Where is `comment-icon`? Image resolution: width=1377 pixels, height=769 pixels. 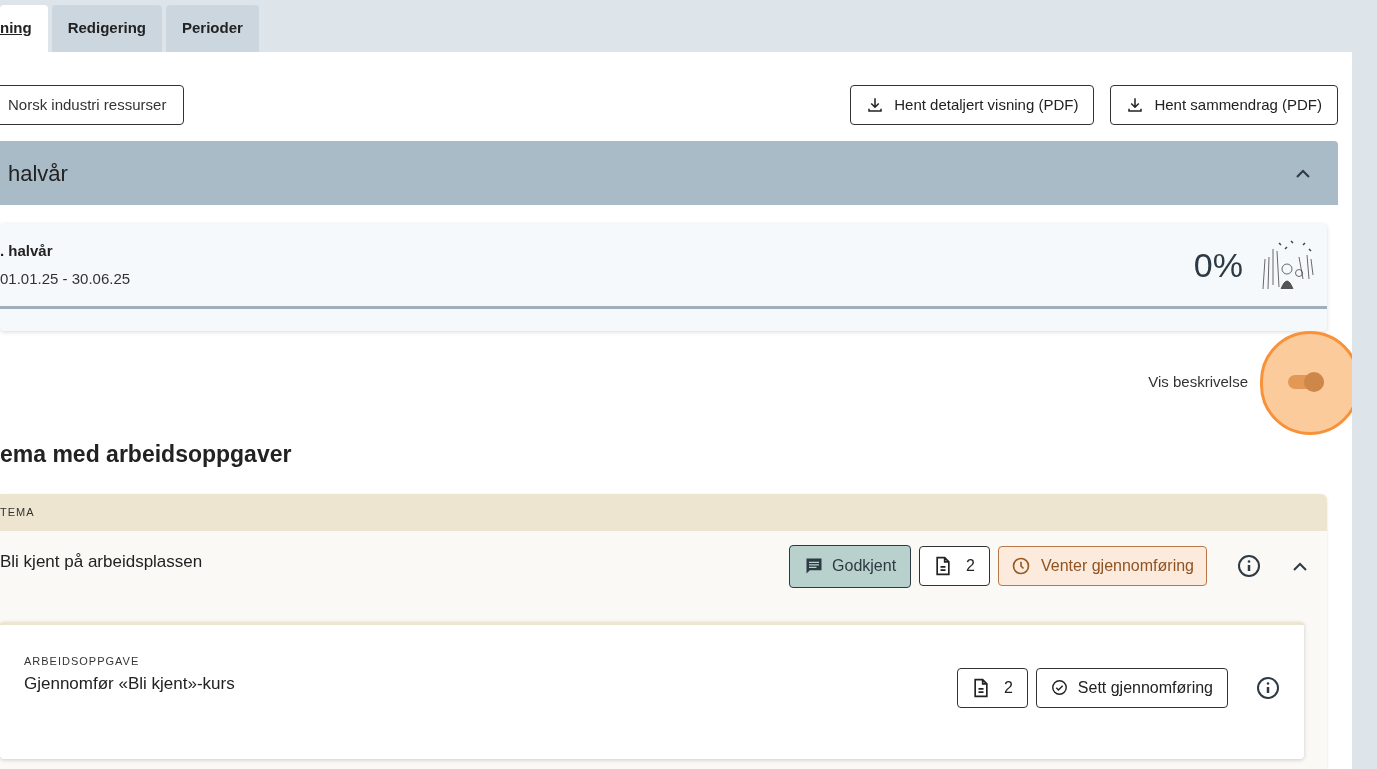
comment-icon is located at coordinates (814, 566).